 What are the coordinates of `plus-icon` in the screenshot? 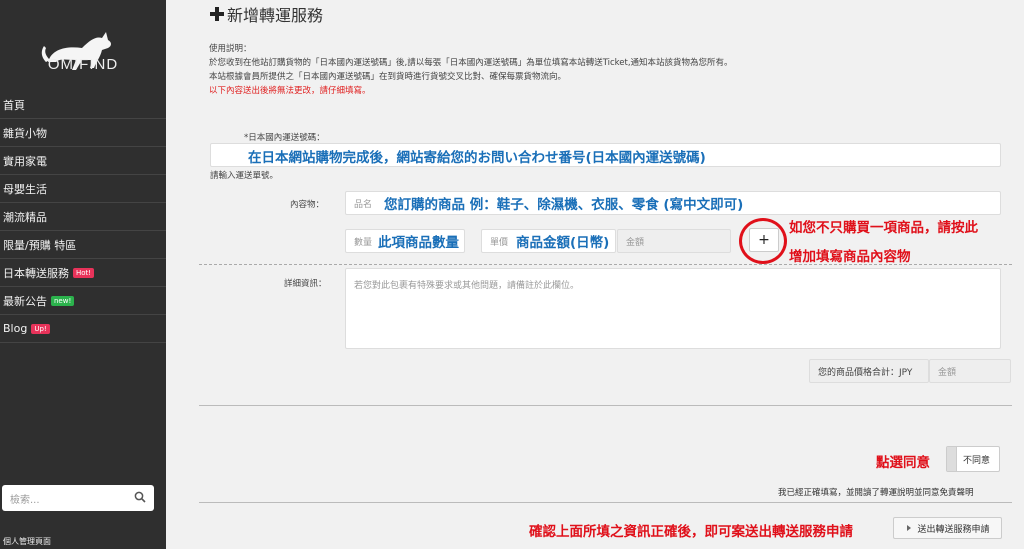 It's located at (217, 14).